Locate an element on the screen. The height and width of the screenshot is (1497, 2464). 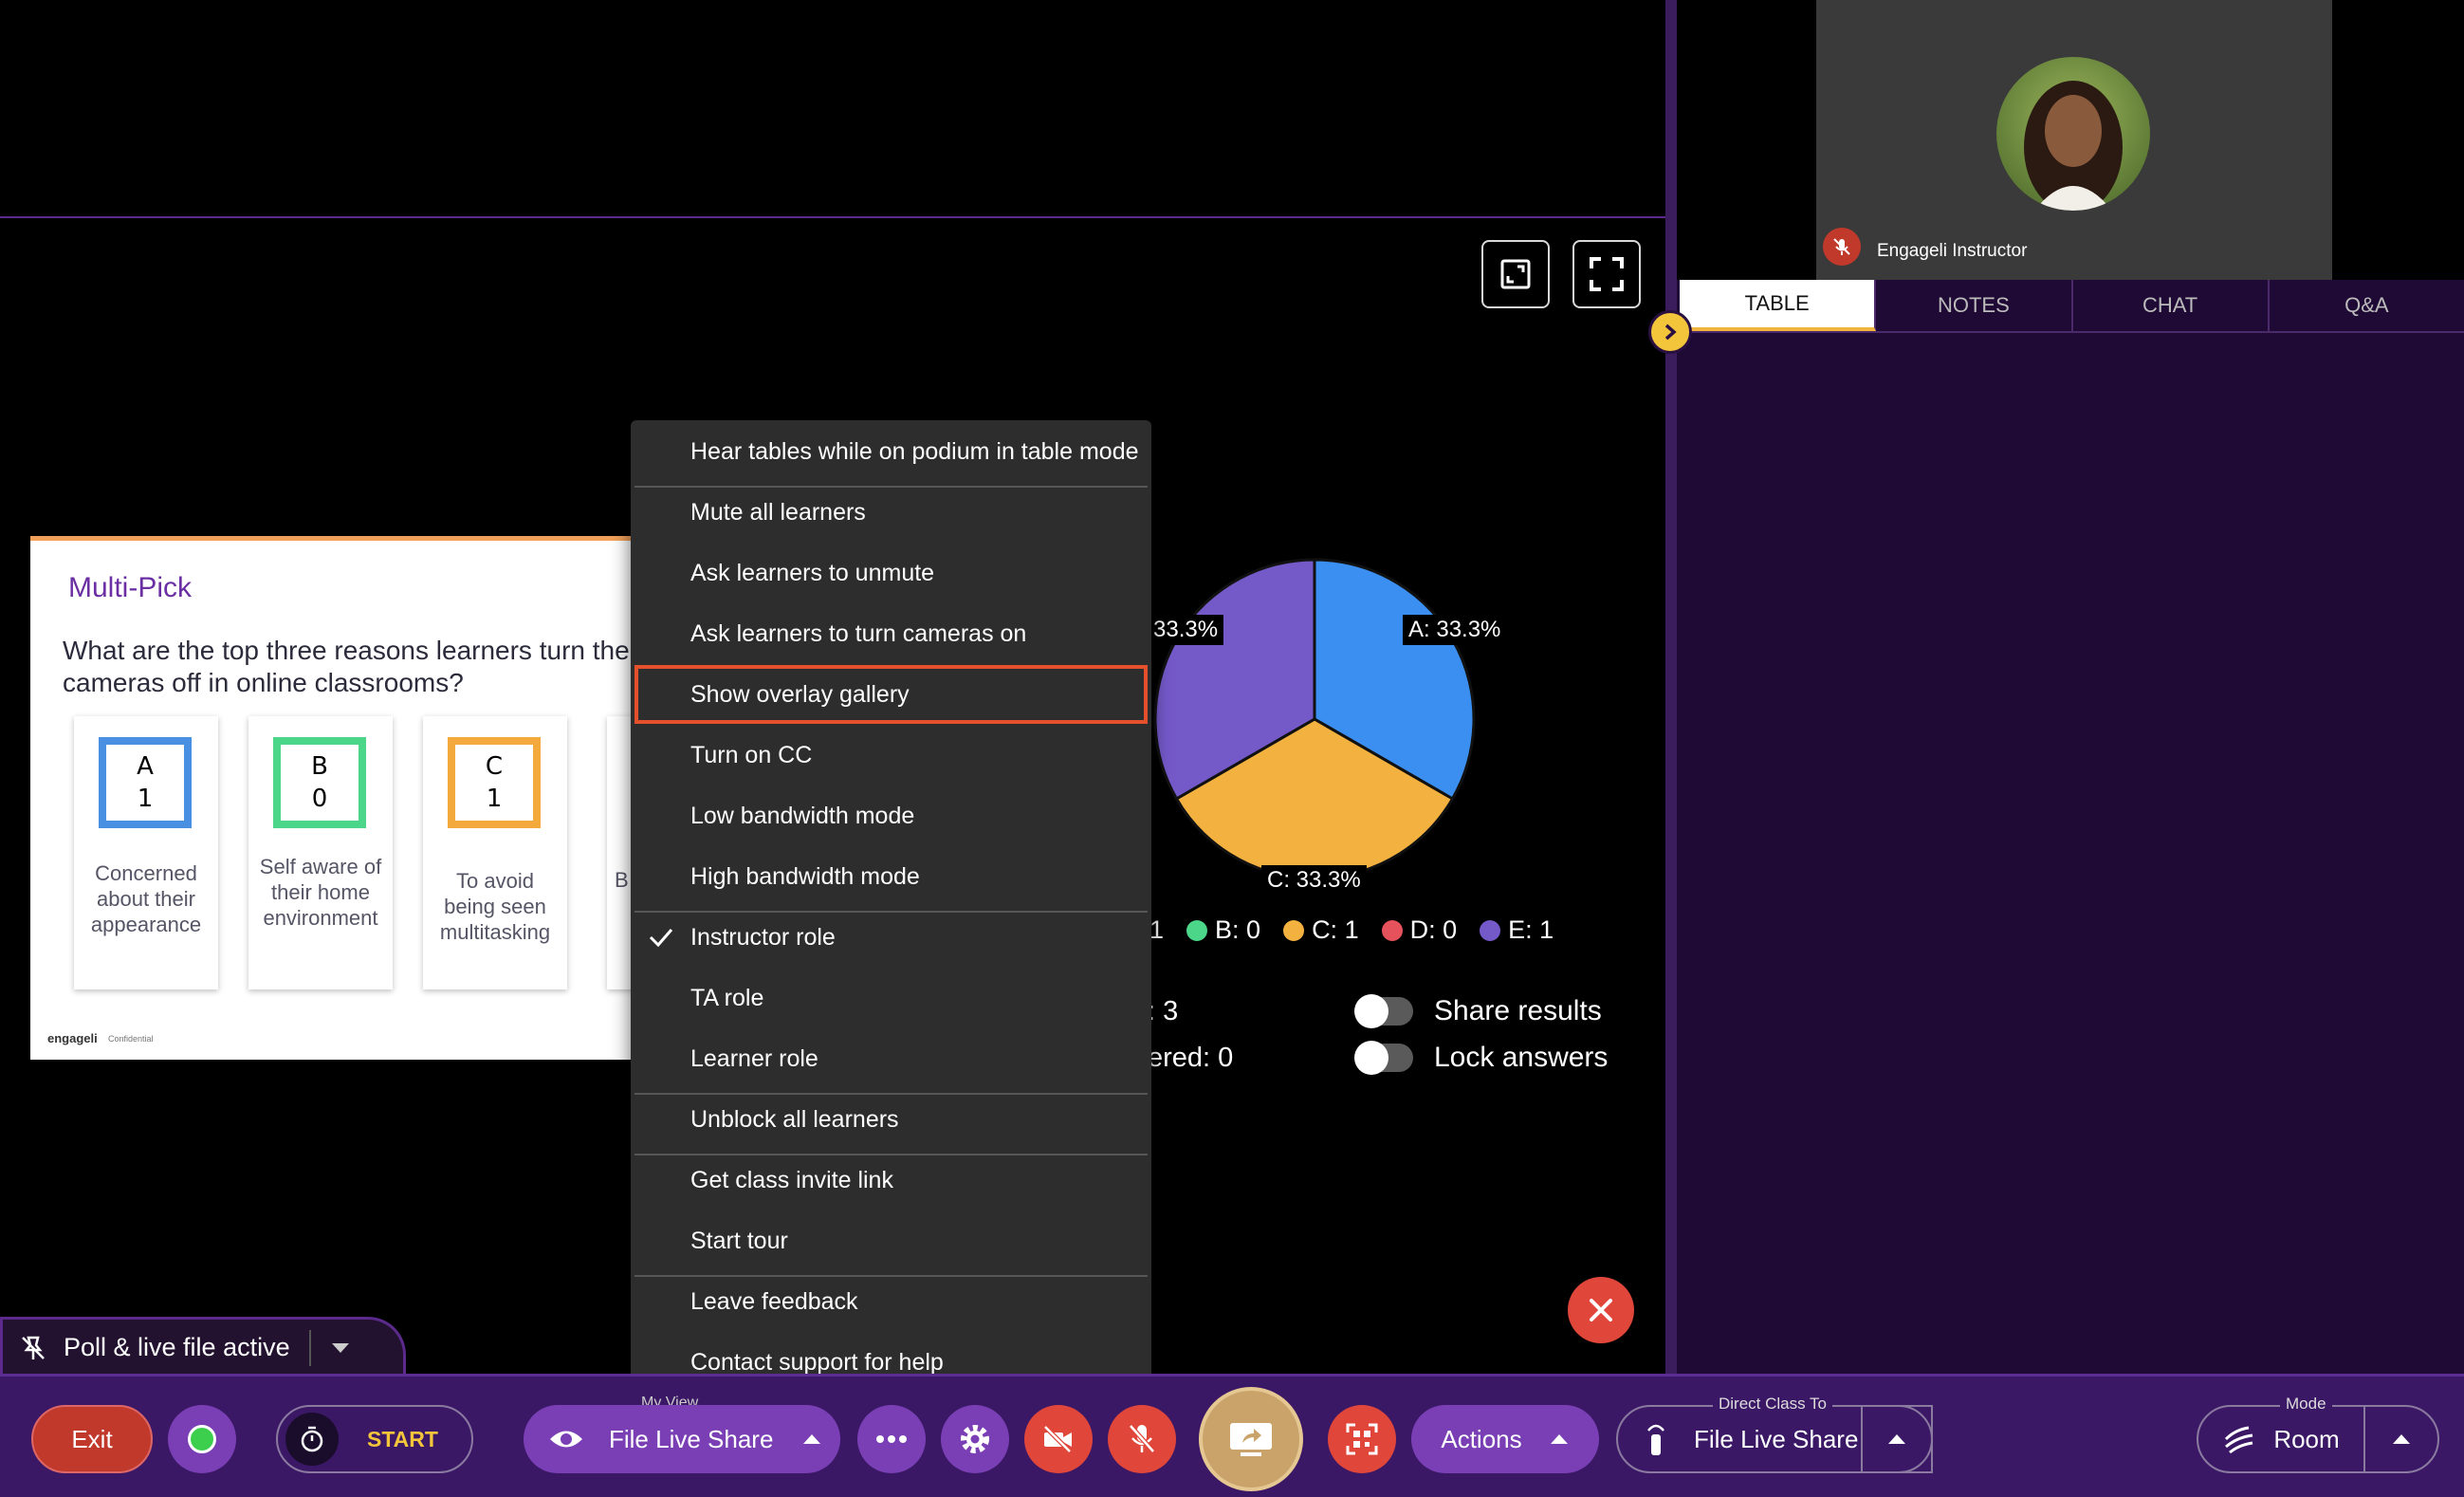
fullscreen-button is located at coordinates (1606, 274).